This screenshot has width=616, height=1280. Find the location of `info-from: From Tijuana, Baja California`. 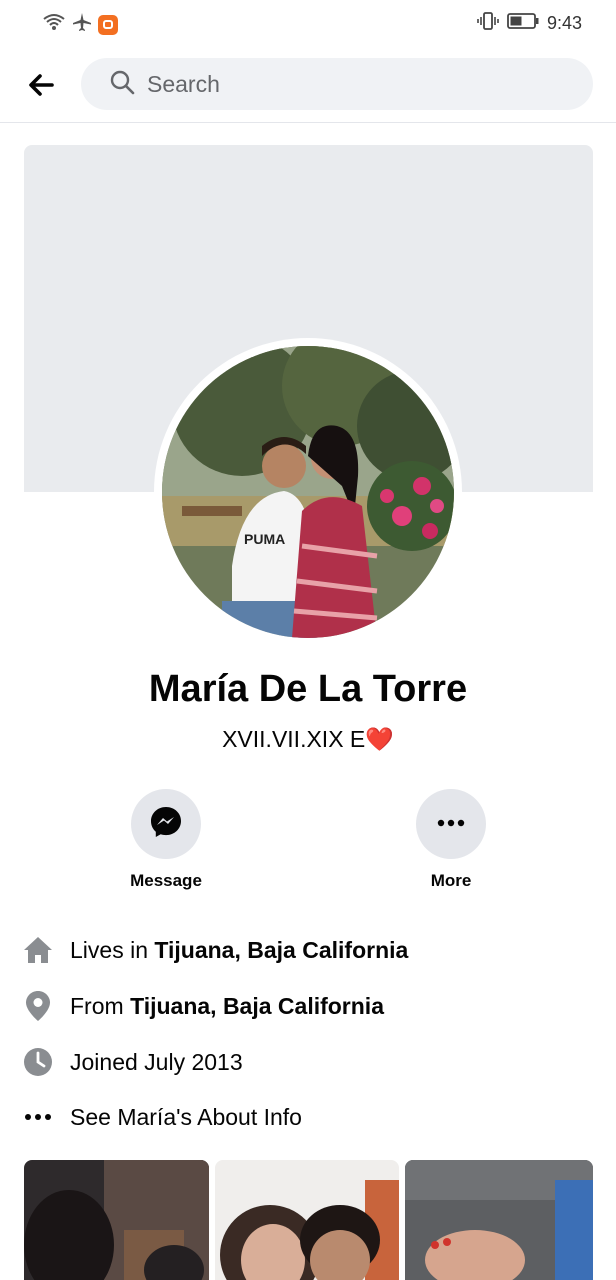

info-from: From Tijuana, Baja California is located at coordinates (307, 1006).